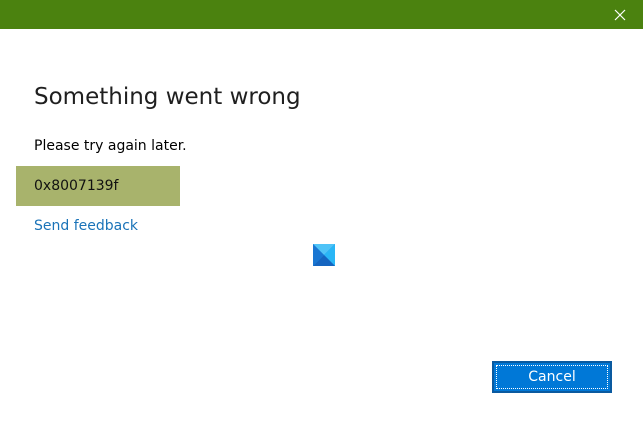 This screenshot has width=643, height=426. Describe the element at coordinates (321, 14) in the screenshot. I see `title-bar` at that location.